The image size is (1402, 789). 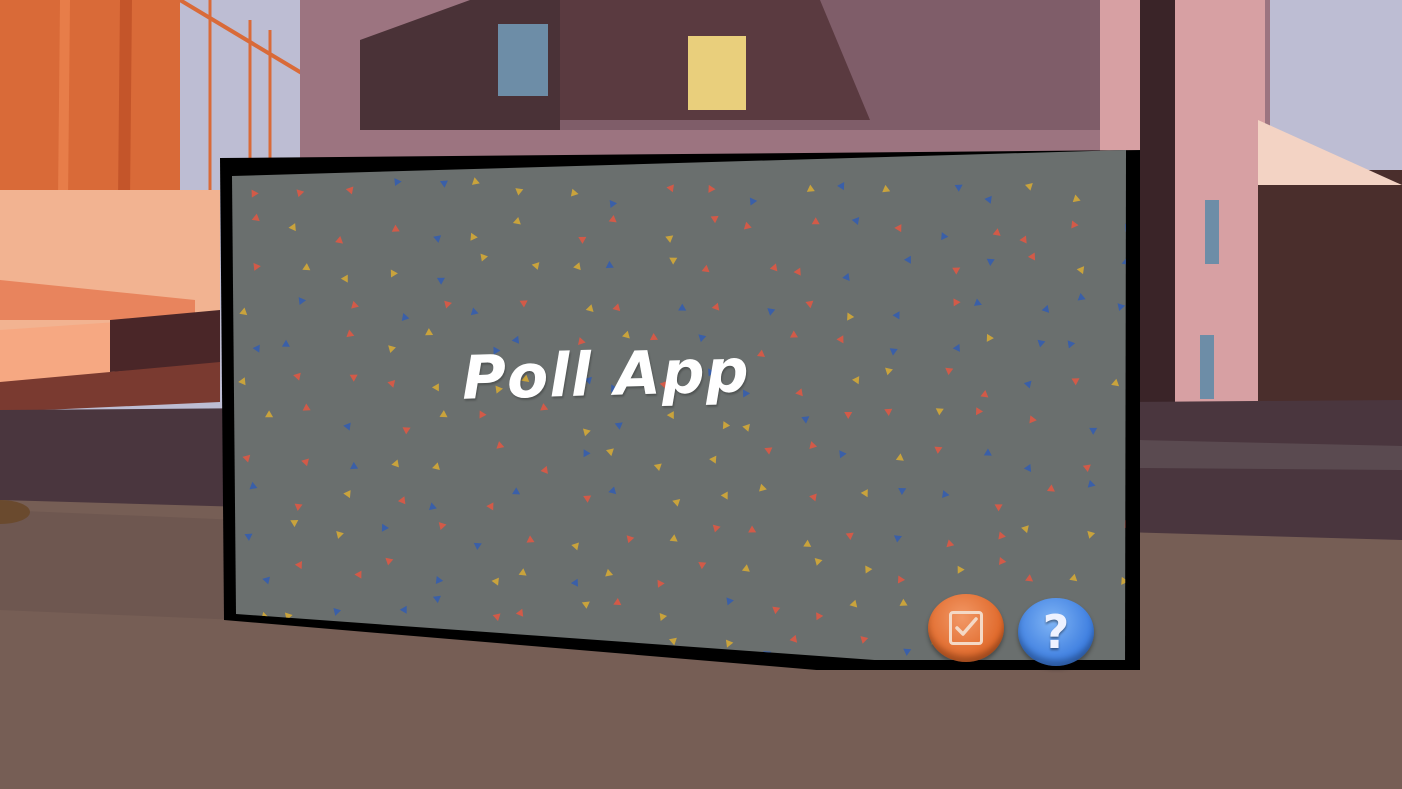 What do you see at coordinates (966, 628) in the screenshot?
I see `poll-button` at bounding box center [966, 628].